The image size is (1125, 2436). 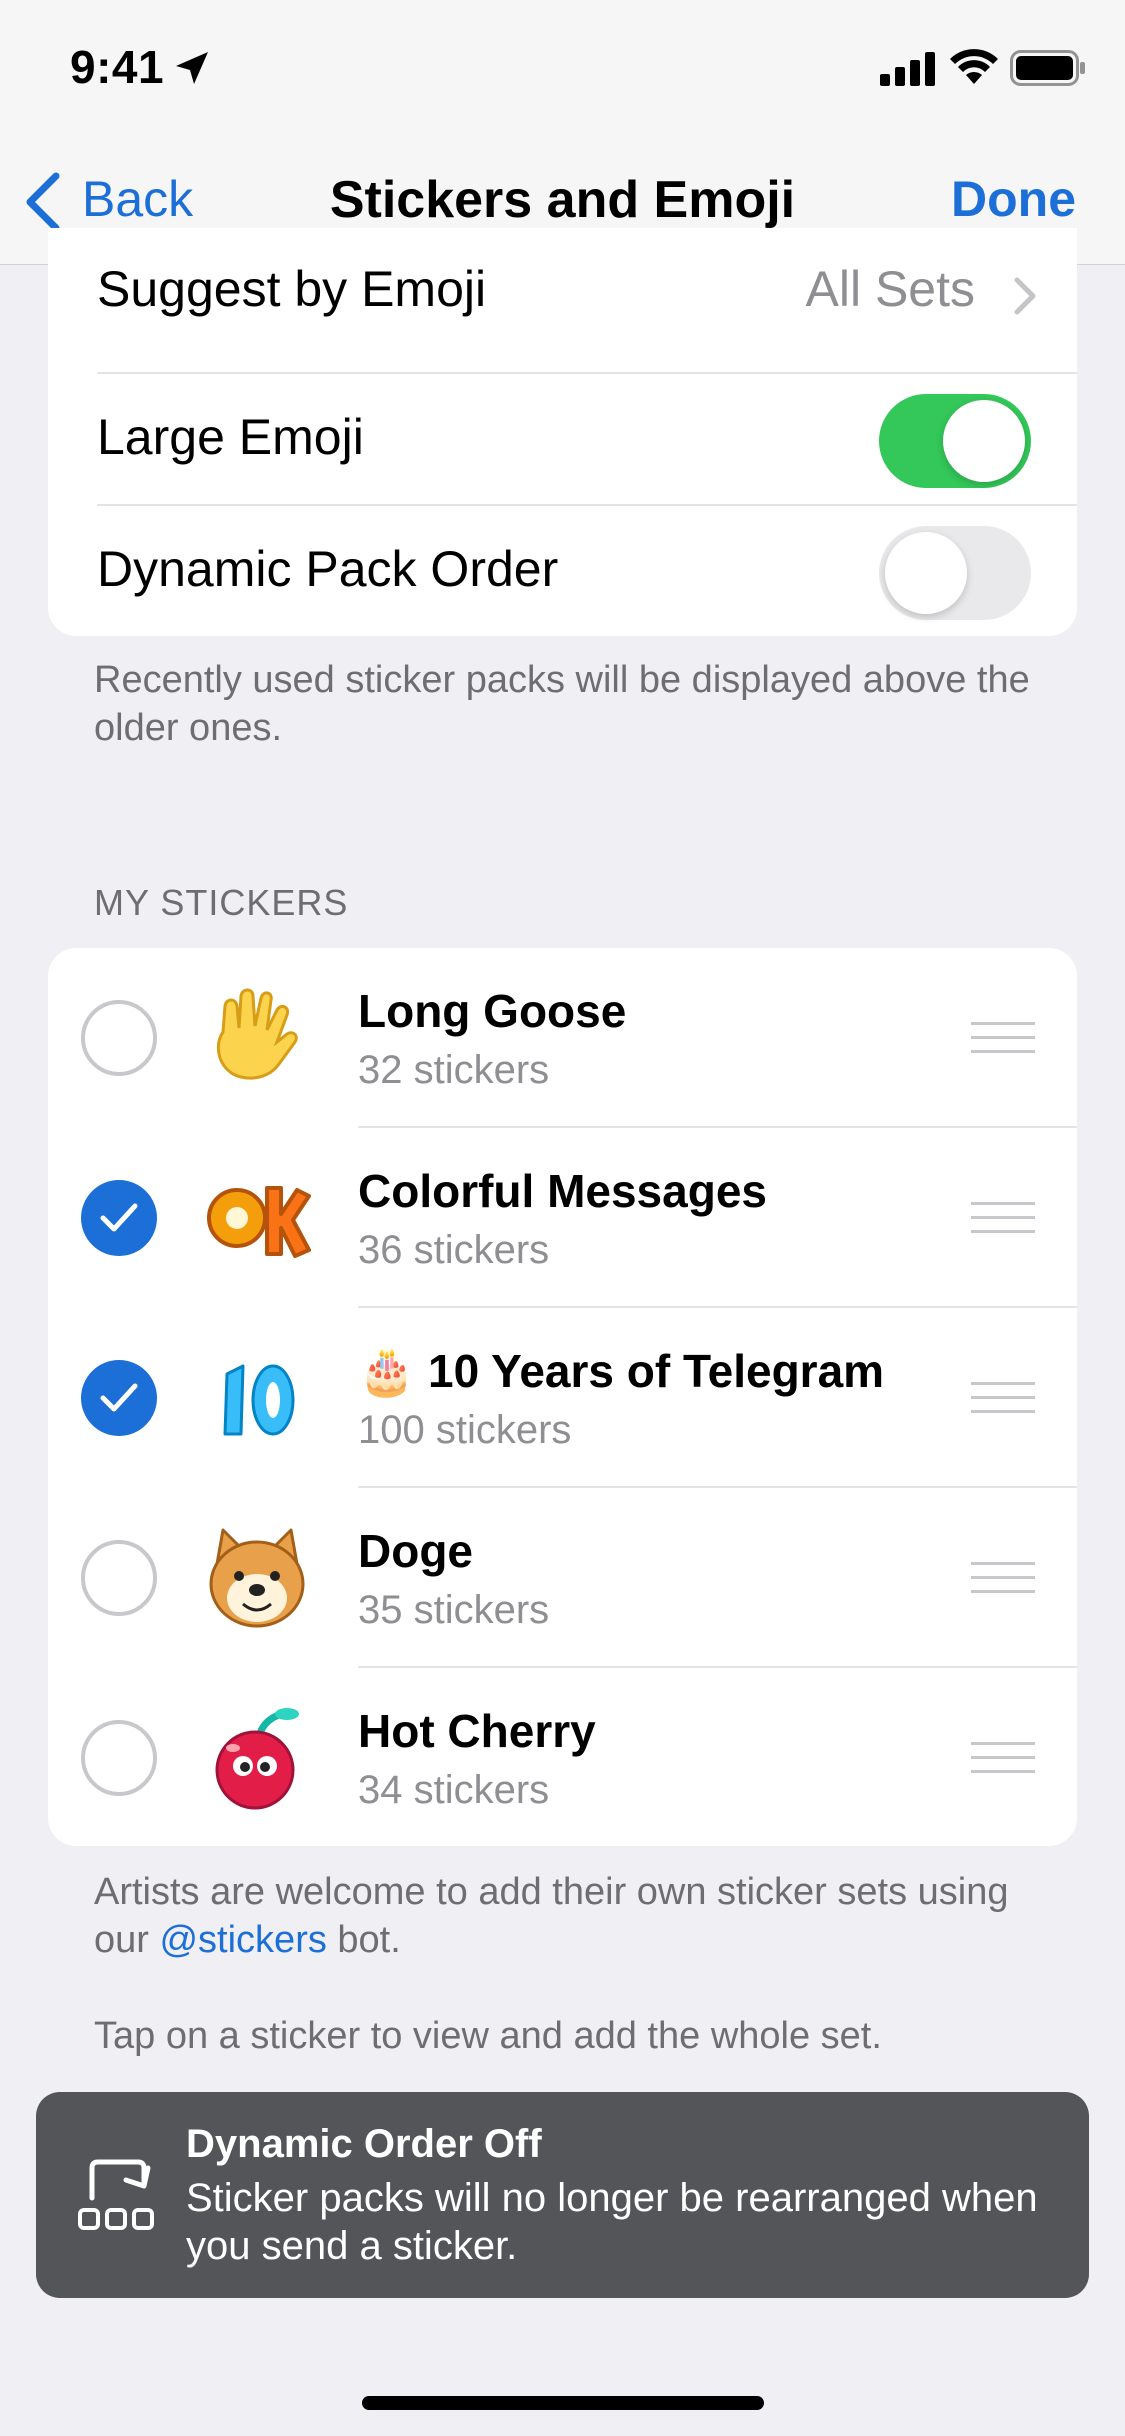 What do you see at coordinates (454, 1250) in the screenshot?
I see `pack-count: 36 stickers` at bounding box center [454, 1250].